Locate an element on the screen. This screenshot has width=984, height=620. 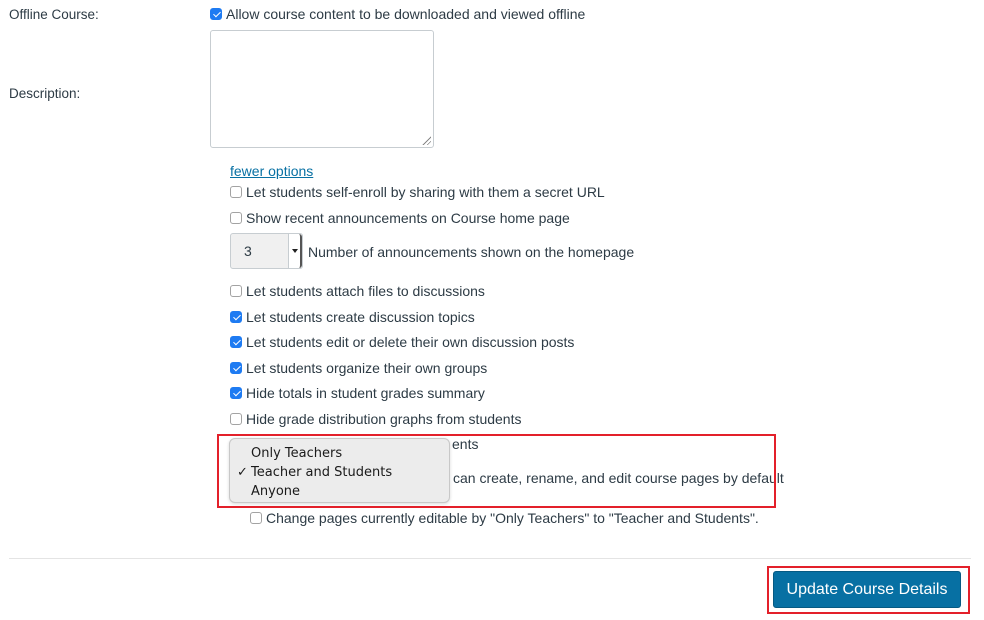
dropdown-option-teacher-and-students: ✓ Teacher and Students is located at coordinates (339, 472).